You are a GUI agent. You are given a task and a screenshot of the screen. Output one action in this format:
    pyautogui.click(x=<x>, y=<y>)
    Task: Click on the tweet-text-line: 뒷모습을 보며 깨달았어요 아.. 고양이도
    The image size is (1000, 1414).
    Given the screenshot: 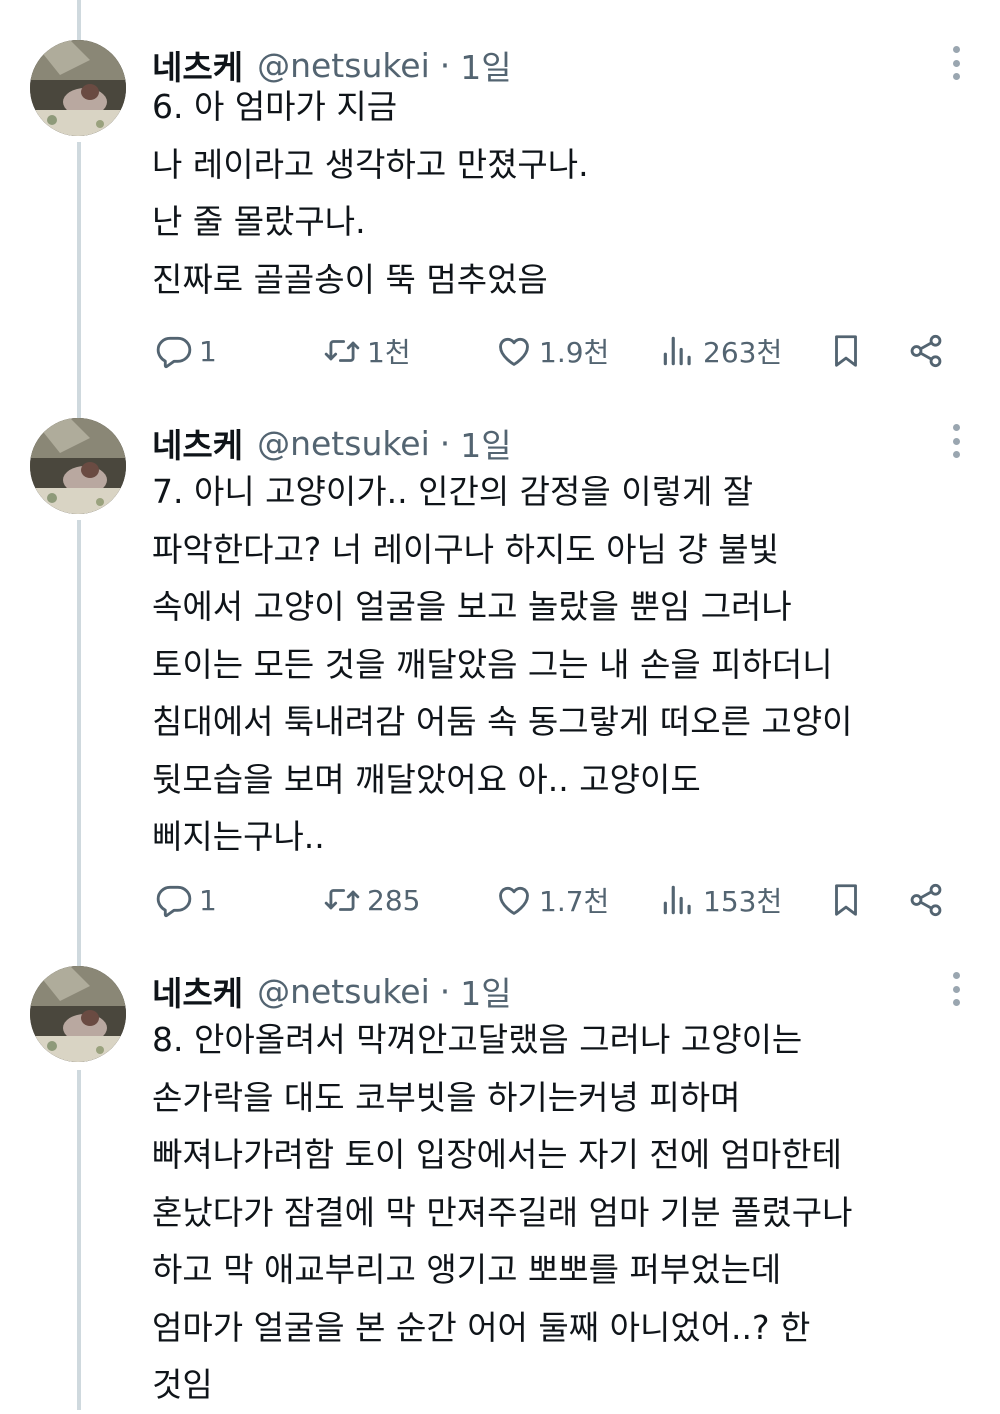 What is the action you would take?
    pyautogui.click(x=426, y=779)
    